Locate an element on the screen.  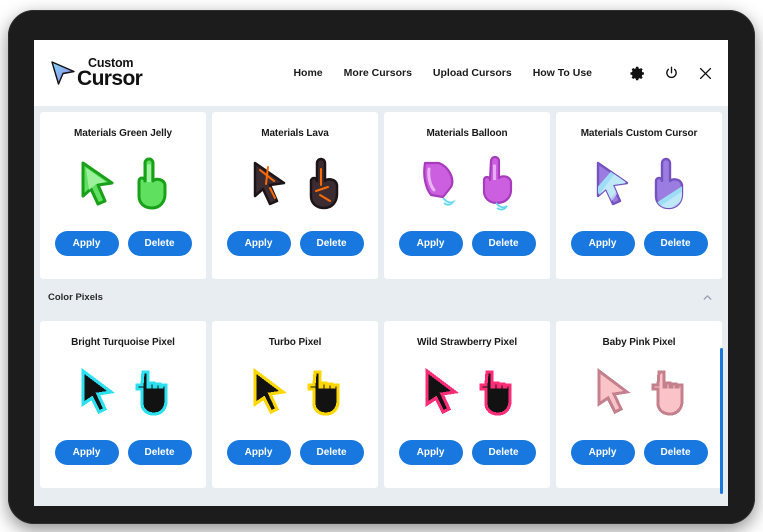
nav-item-home: Home is located at coordinates (307, 73).